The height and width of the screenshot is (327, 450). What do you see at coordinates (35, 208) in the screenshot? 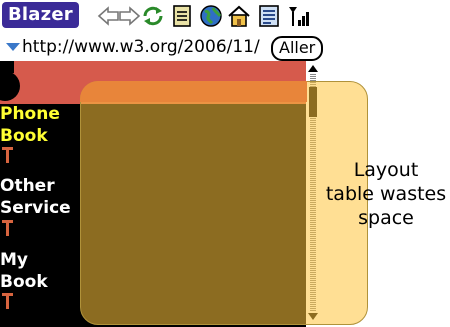
I see `nav-label-line2: Service` at bounding box center [35, 208].